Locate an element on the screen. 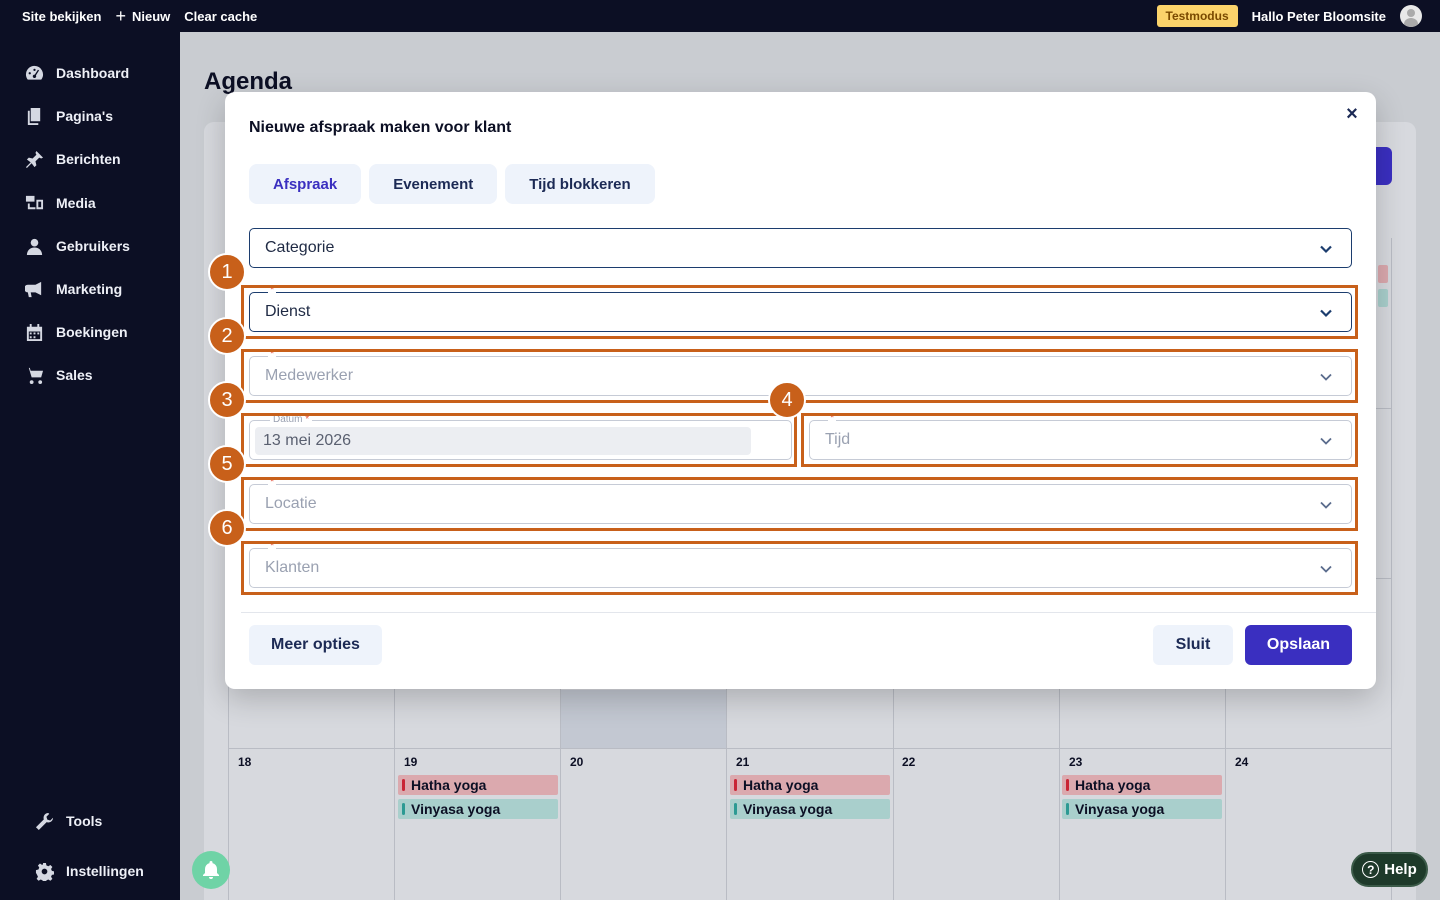 This screenshot has height=900, width=1440. calendar-icon is located at coordinates (34, 332).